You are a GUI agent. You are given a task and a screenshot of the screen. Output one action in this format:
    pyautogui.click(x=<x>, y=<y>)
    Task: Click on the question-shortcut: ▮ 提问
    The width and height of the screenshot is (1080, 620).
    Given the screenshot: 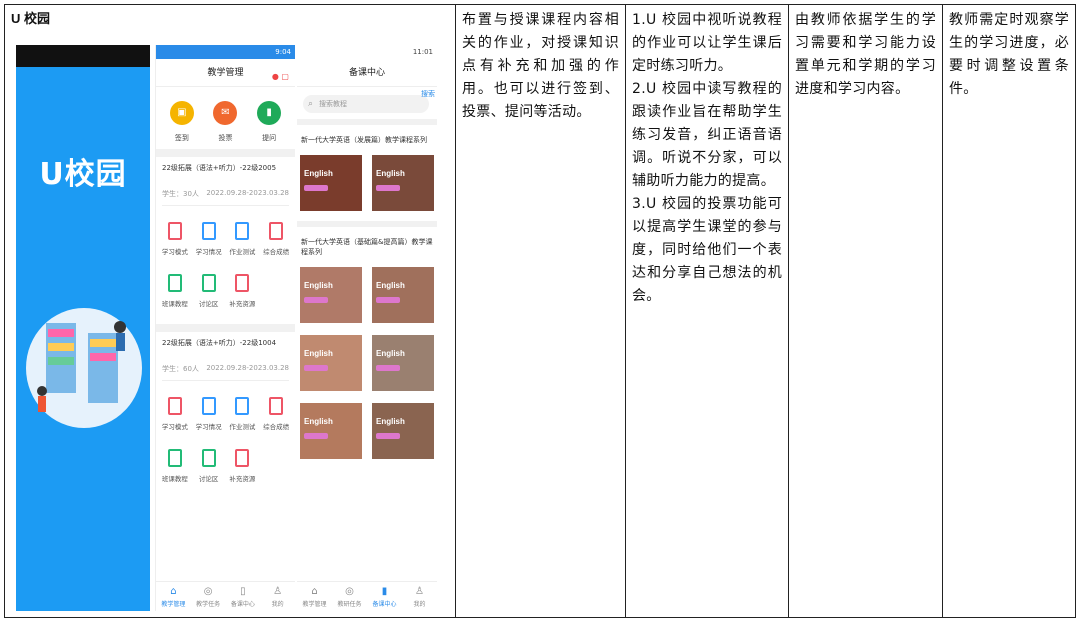 What is the action you would take?
    pyautogui.click(x=269, y=122)
    